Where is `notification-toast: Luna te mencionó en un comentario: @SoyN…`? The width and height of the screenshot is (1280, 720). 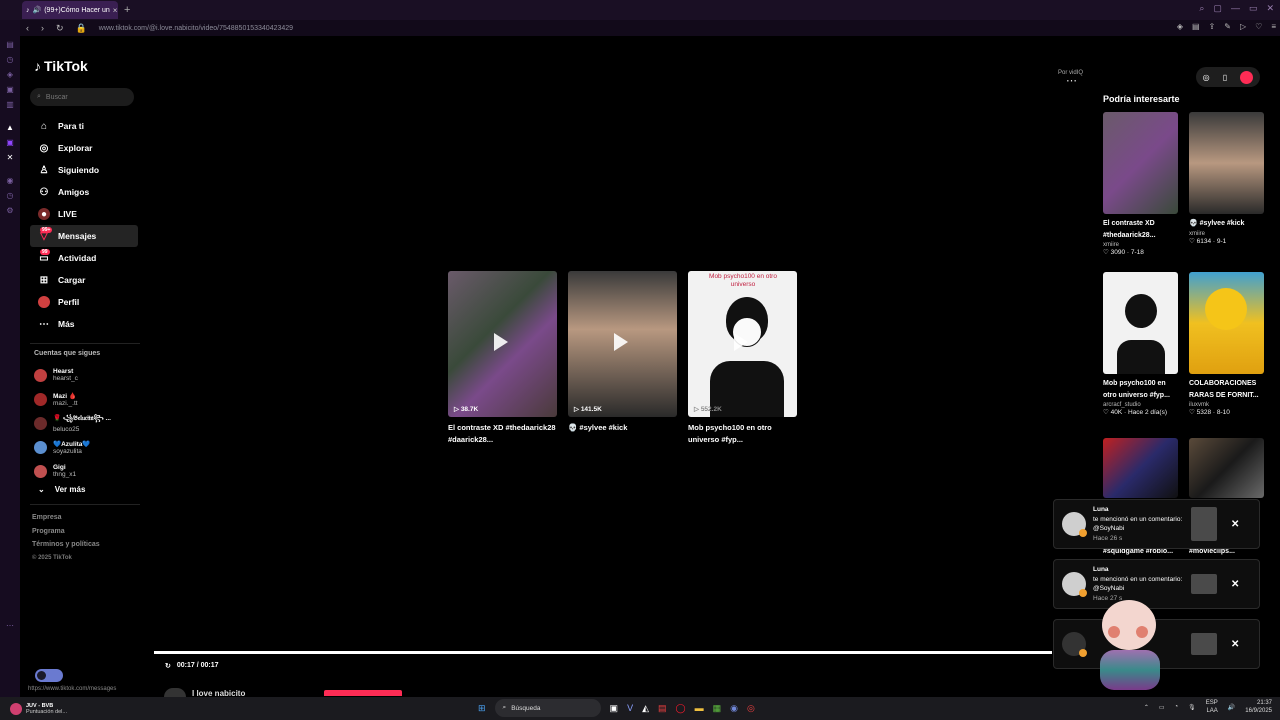
notification-toast: Luna te mencionó en un comentario: @SoyN… is located at coordinates (1156, 524).